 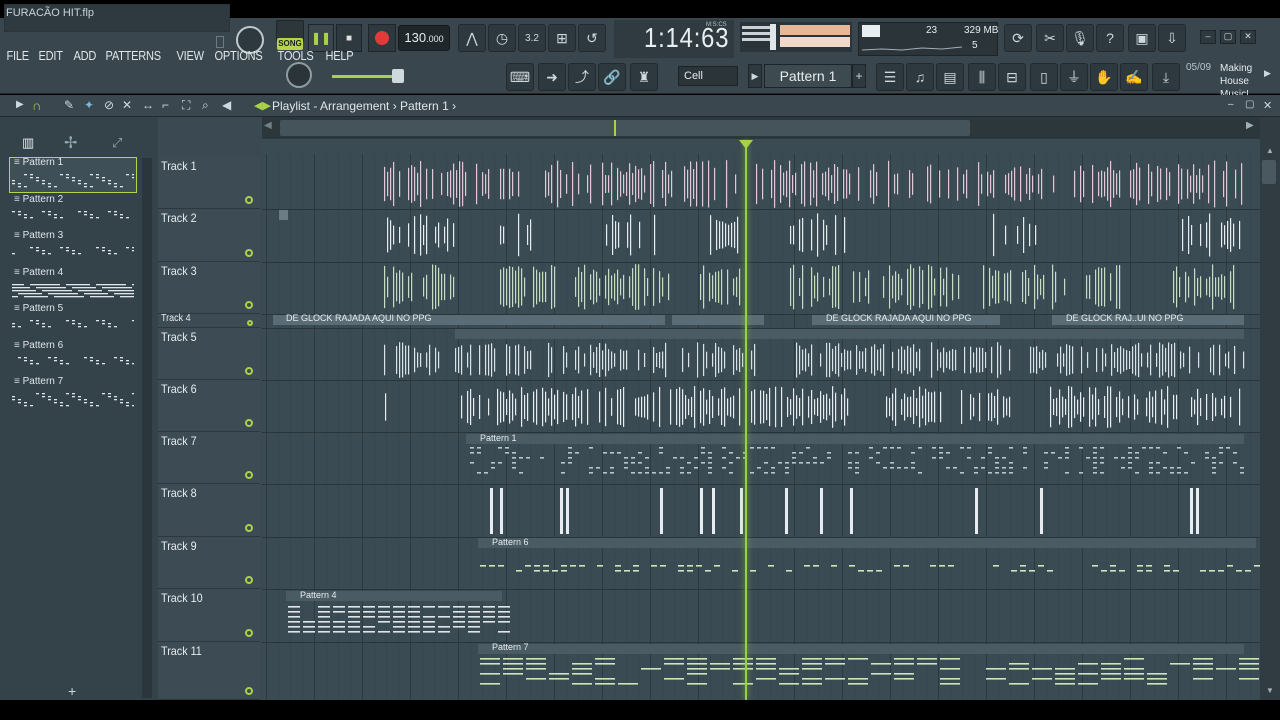 What do you see at coordinates (1080, 38) in the screenshot?
I see `record-audio-button: 🎙` at bounding box center [1080, 38].